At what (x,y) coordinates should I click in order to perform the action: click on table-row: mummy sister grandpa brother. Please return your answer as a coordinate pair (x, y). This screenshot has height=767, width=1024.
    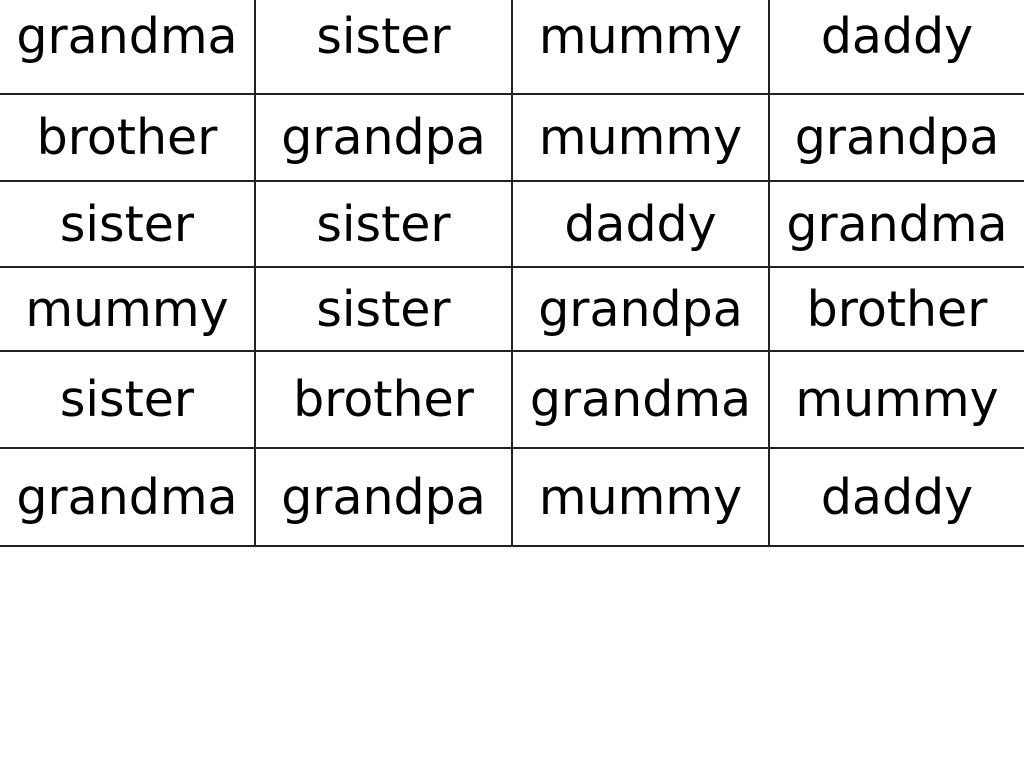
    Looking at the image, I should click on (512, 309).